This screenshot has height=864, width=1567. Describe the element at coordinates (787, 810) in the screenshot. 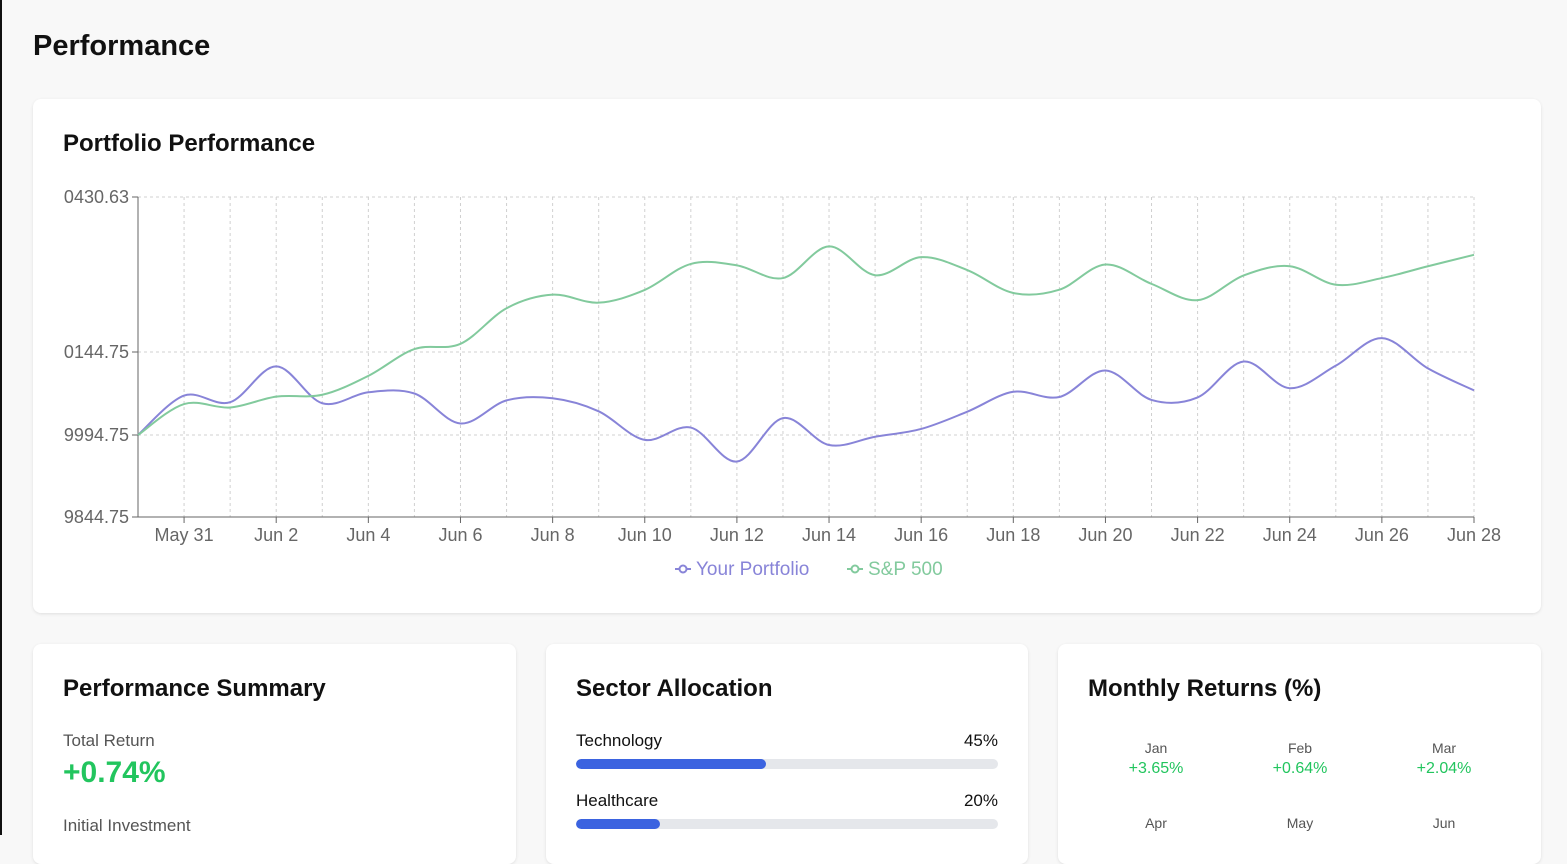

I see `sector-row-healthcare: Healthcare 20%` at that location.